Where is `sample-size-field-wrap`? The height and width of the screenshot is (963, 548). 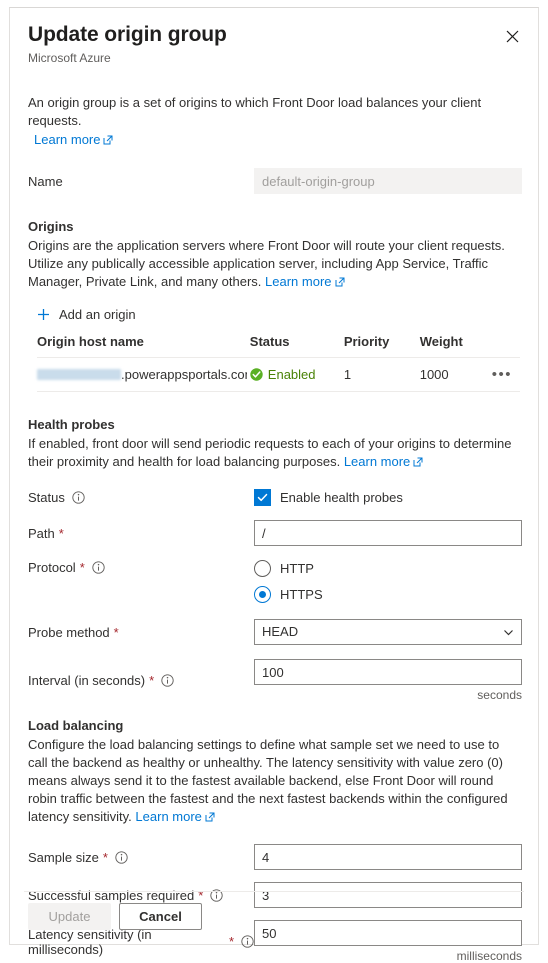
sample-size-field-wrap is located at coordinates (388, 857).